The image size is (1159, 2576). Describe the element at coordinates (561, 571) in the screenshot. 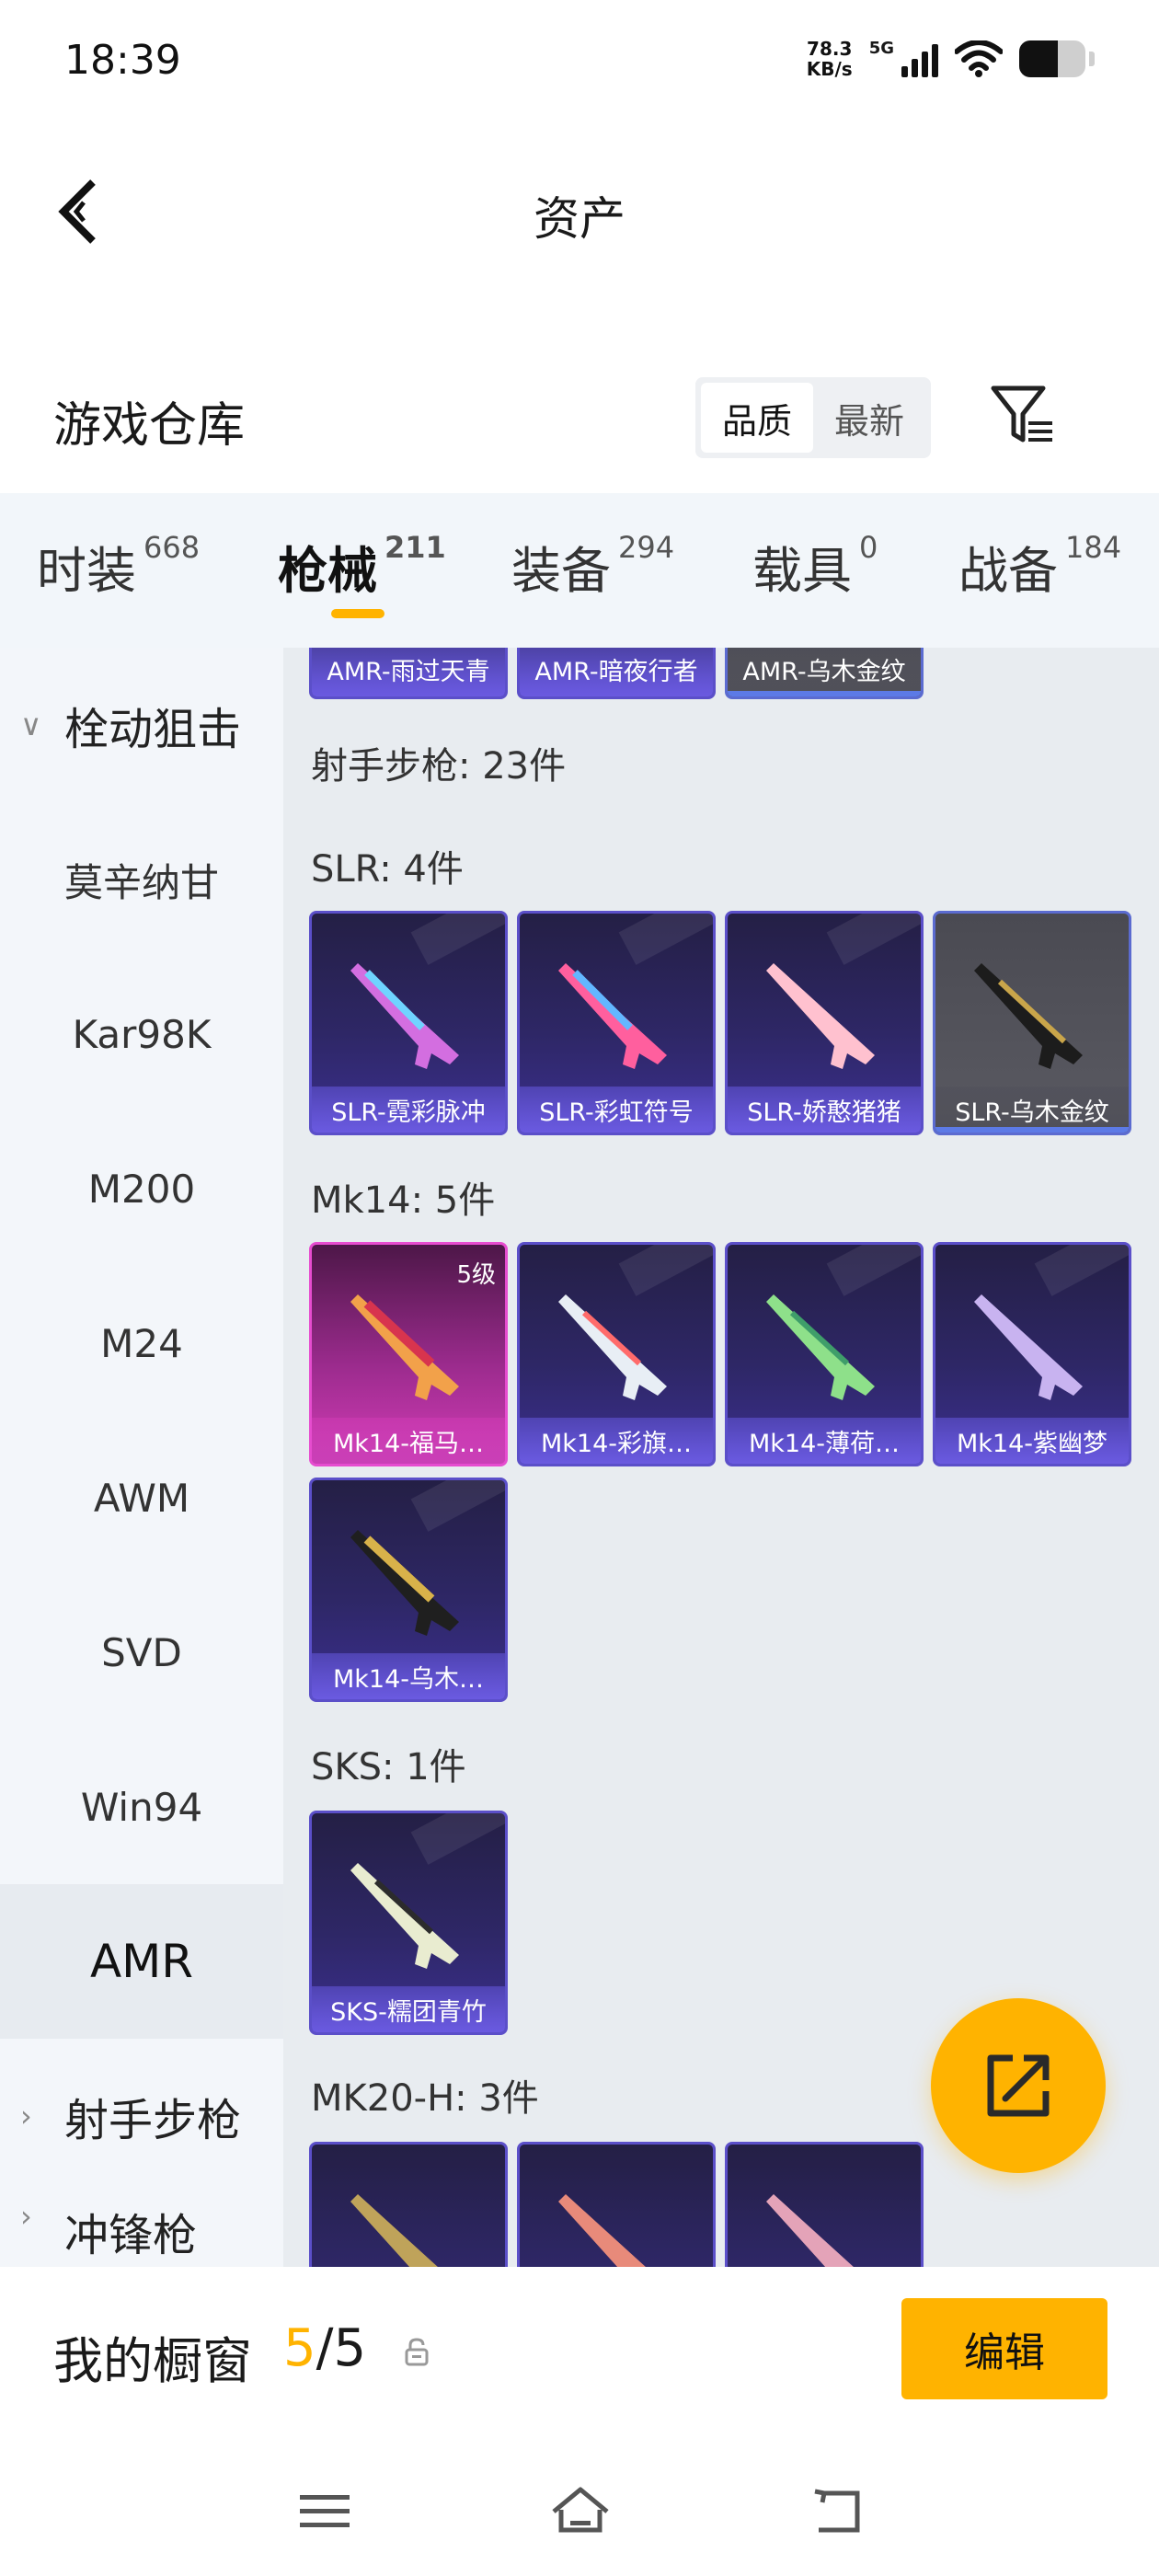

I see `tab-label: 装备` at that location.